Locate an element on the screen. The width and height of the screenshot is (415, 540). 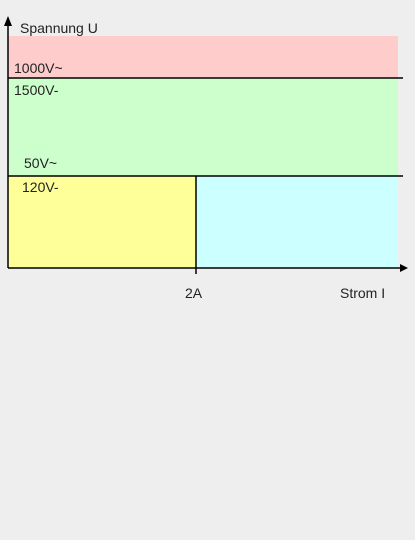
label-1000v-ac: 1000V~ is located at coordinates (38, 68).